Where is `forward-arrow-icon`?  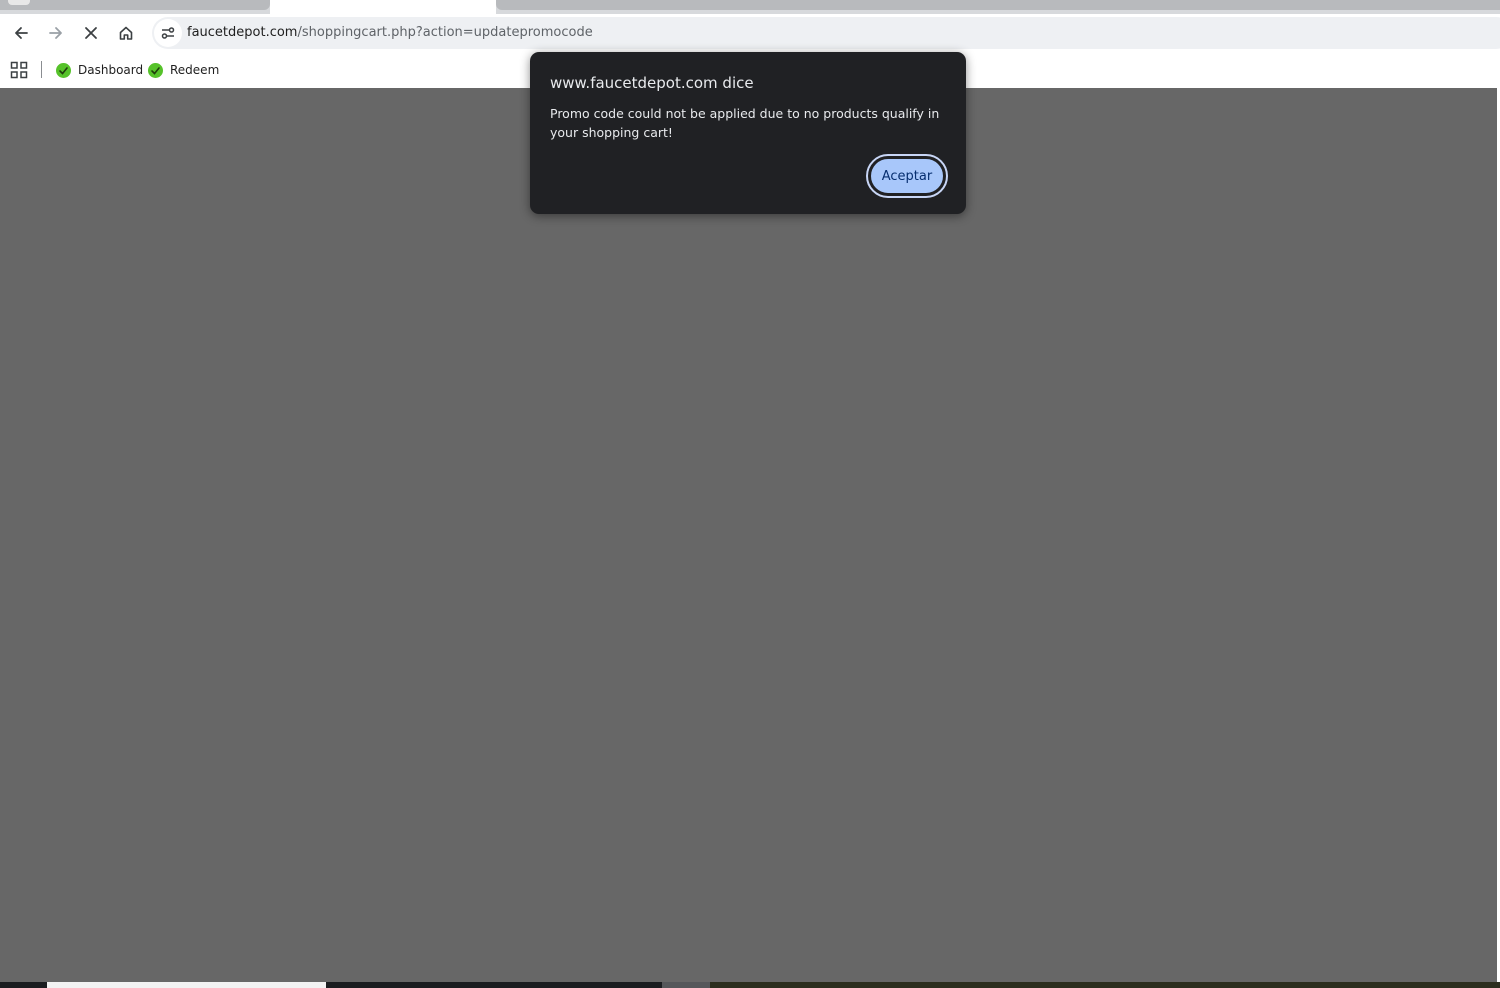
forward-arrow-icon is located at coordinates (55, 33).